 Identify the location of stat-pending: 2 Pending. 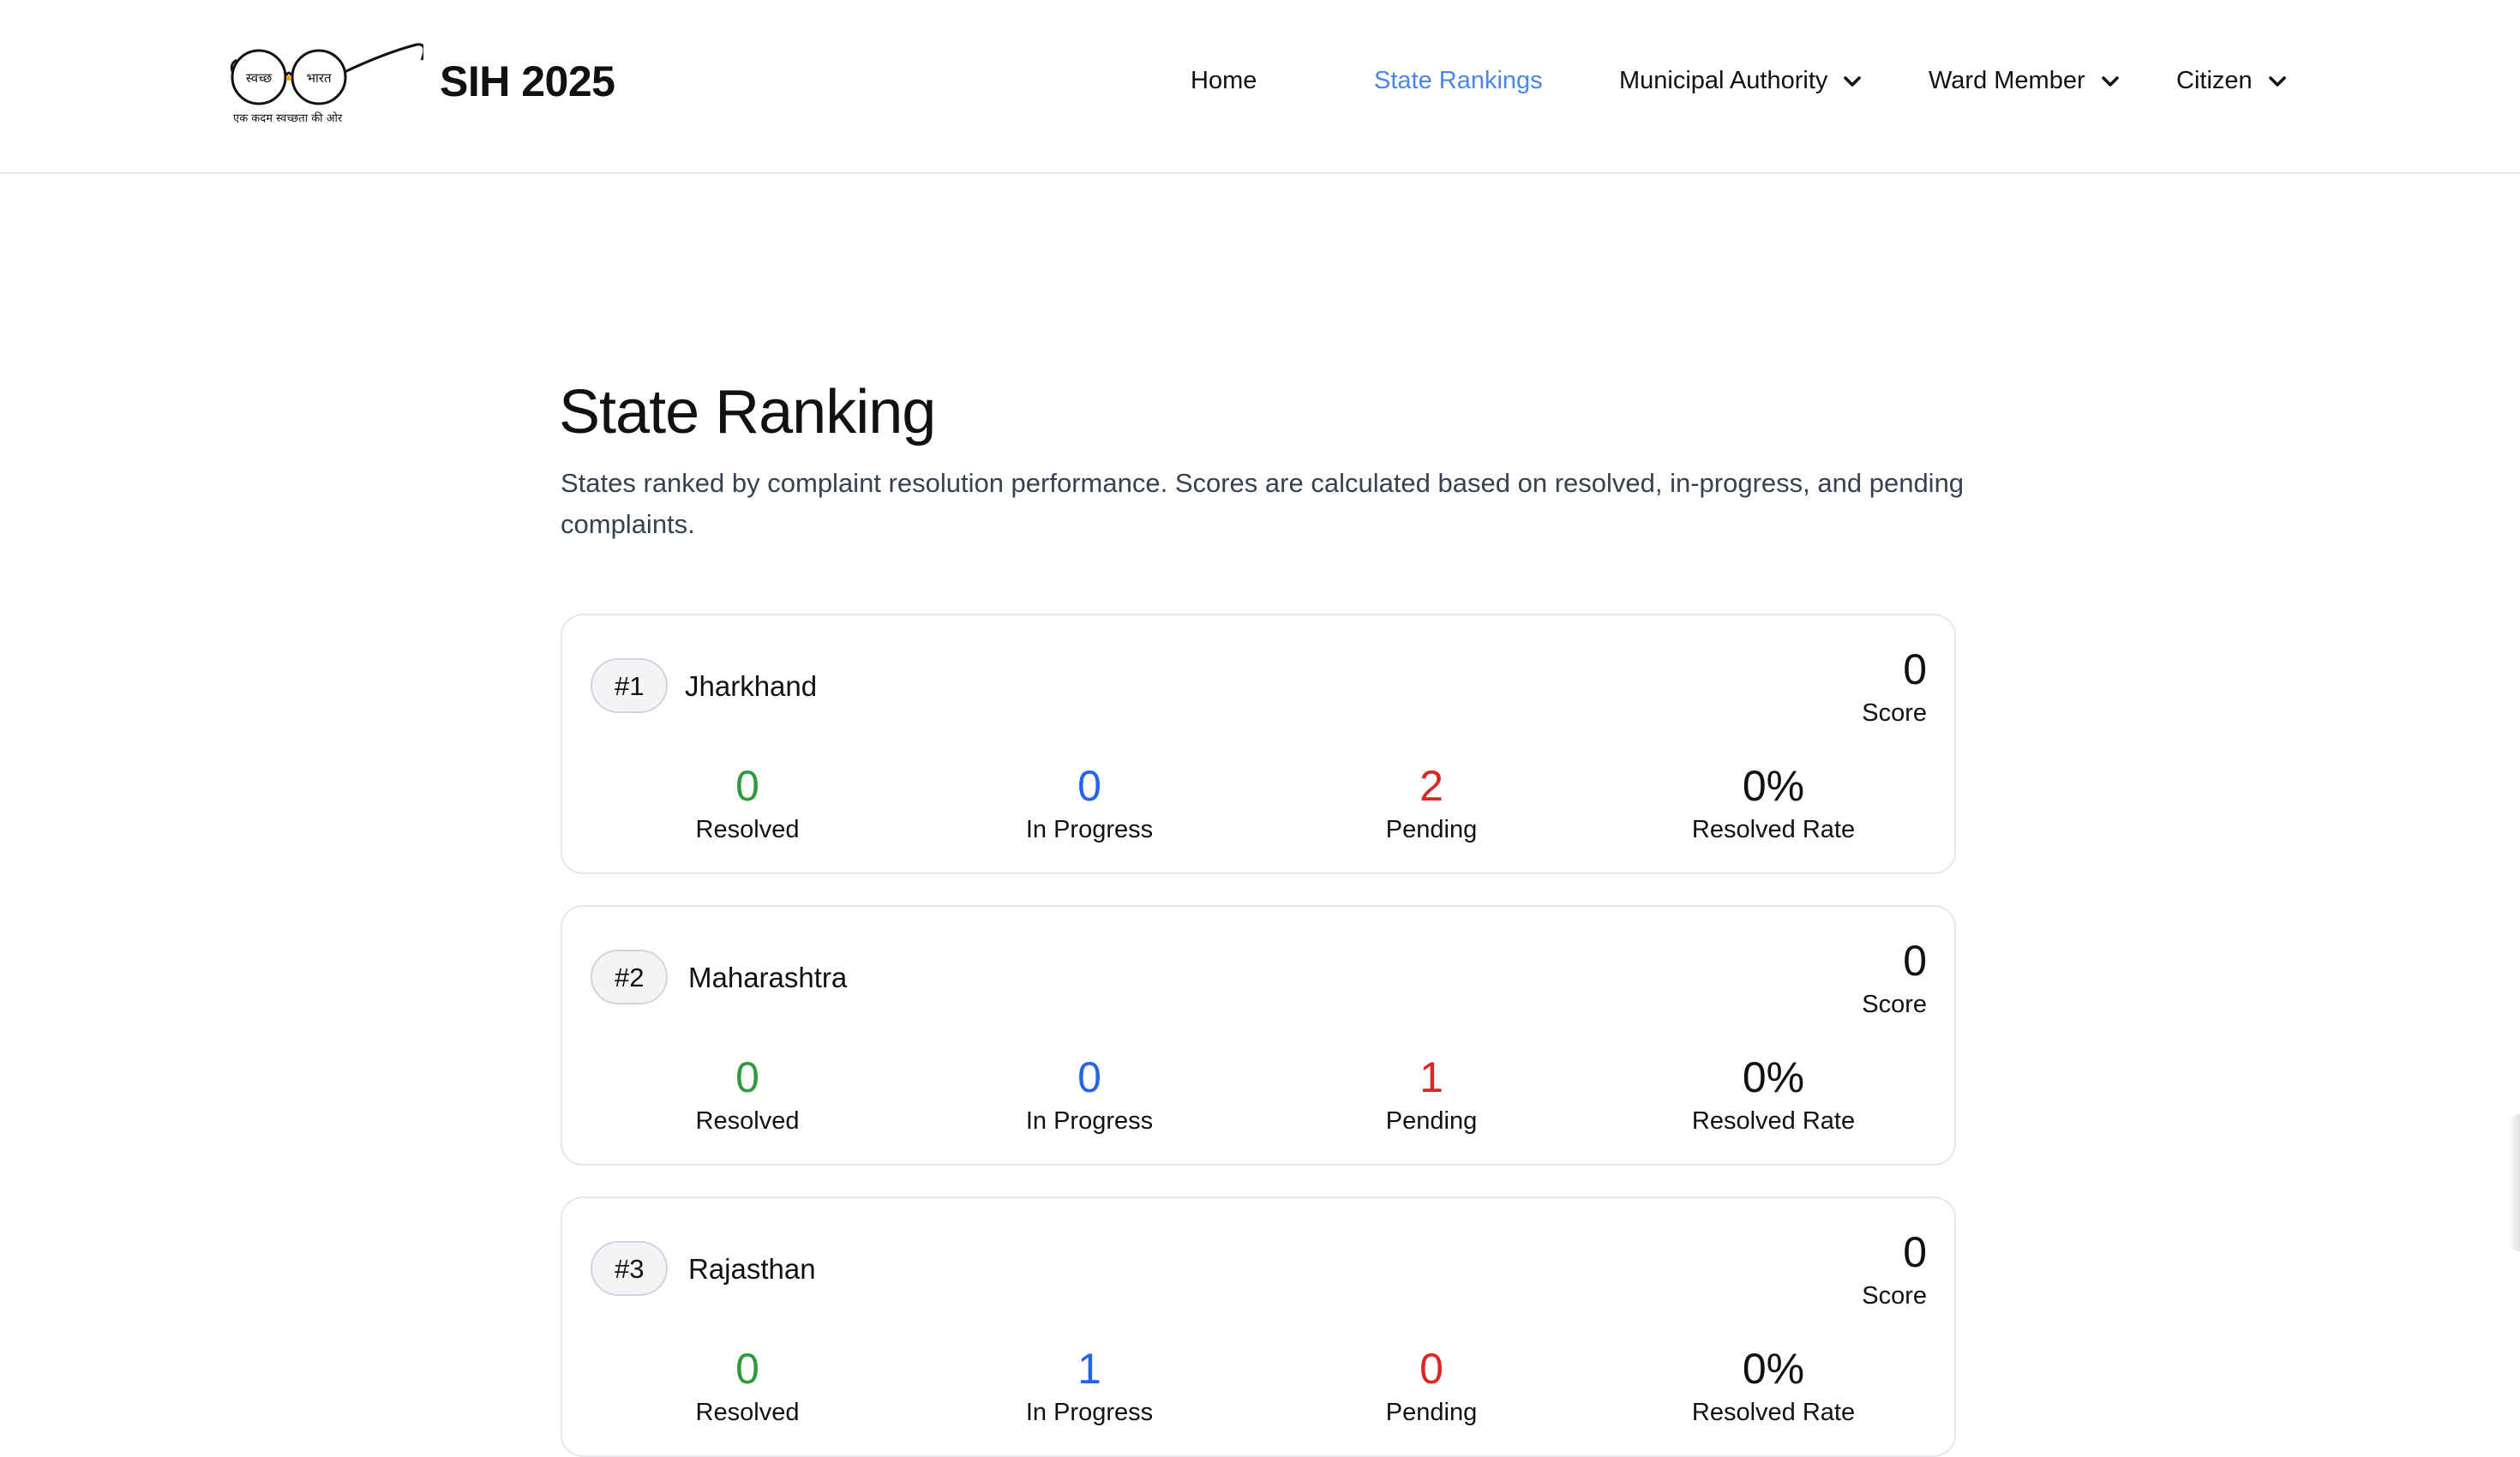
(1431, 804).